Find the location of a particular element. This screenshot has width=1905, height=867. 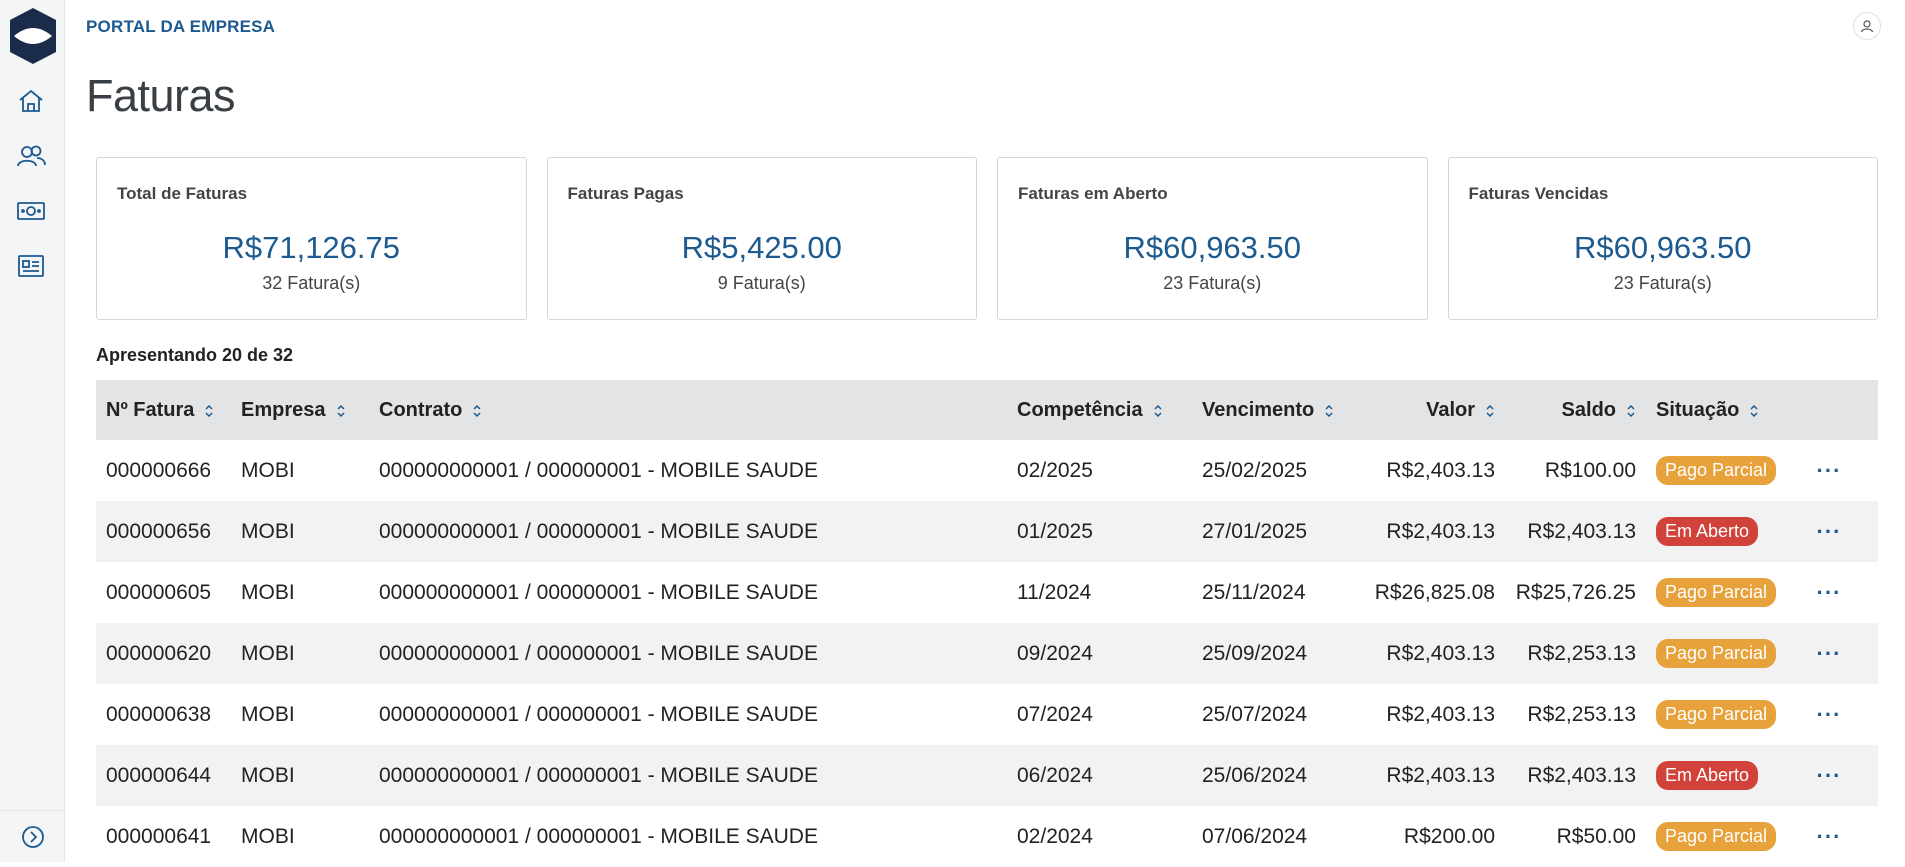

cell-saldo: R$2,253.13 is located at coordinates (1581, 714).